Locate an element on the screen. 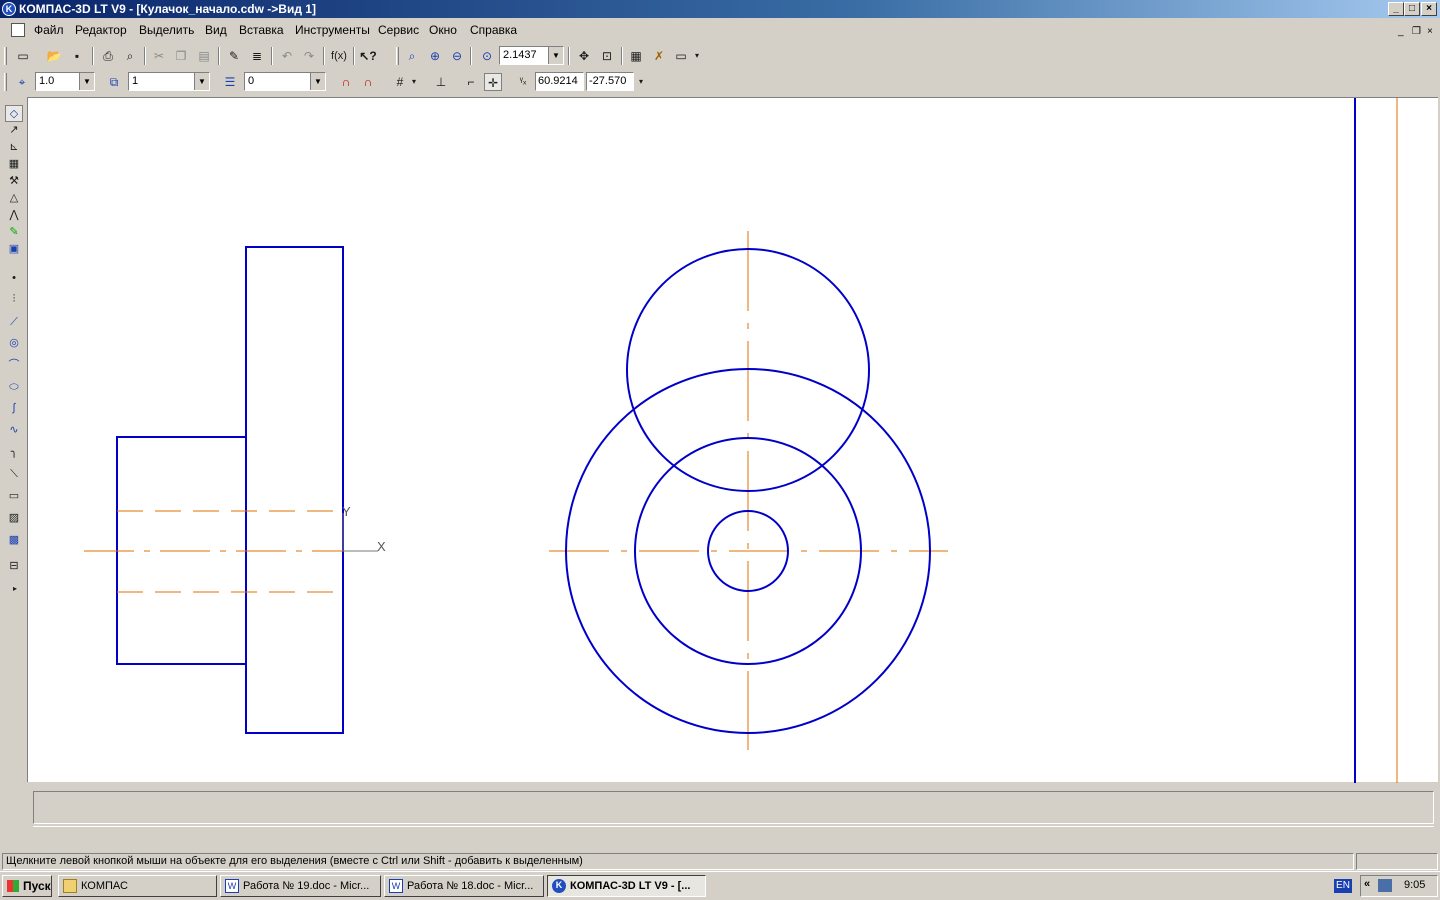 The image size is (1440, 900). edit-icon: ▦ is located at coordinates (14, 164).